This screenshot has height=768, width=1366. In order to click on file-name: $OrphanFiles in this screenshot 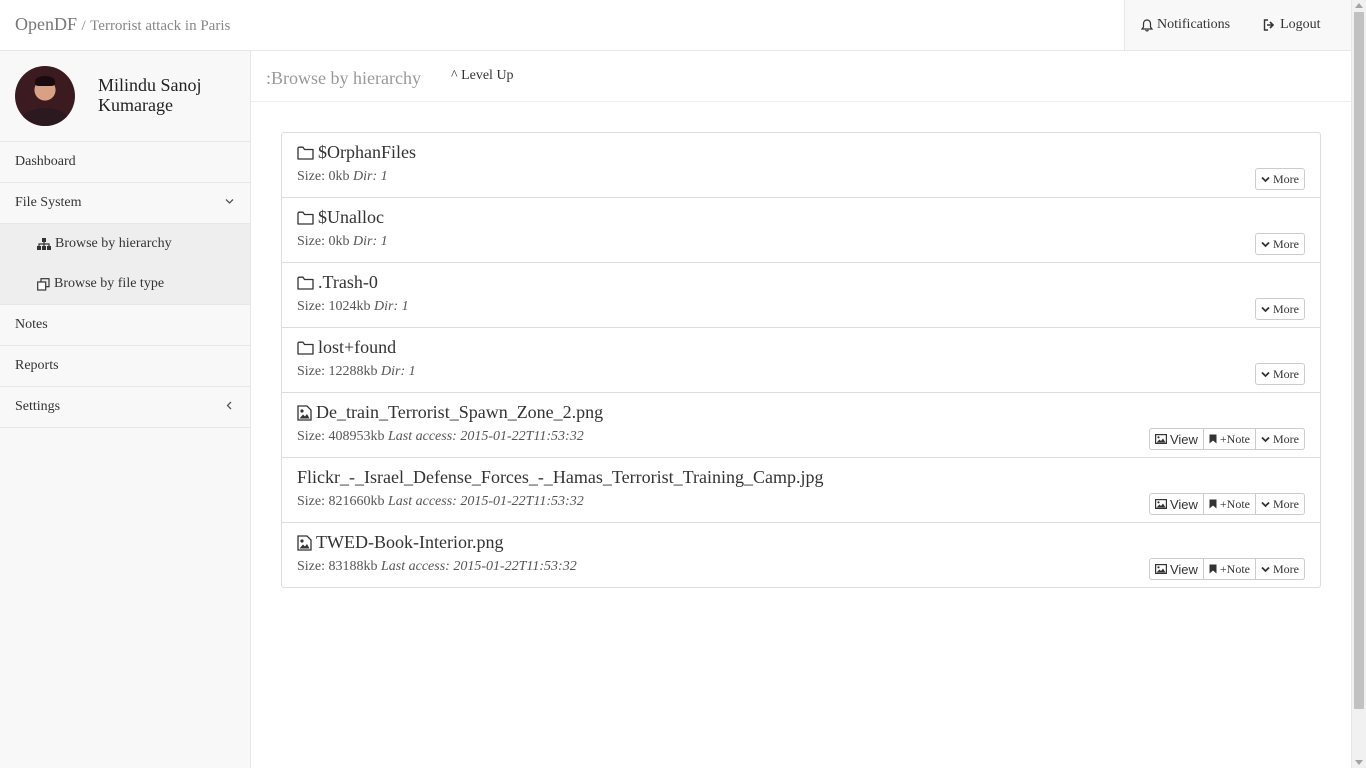, I will do `click(356, 152)`.